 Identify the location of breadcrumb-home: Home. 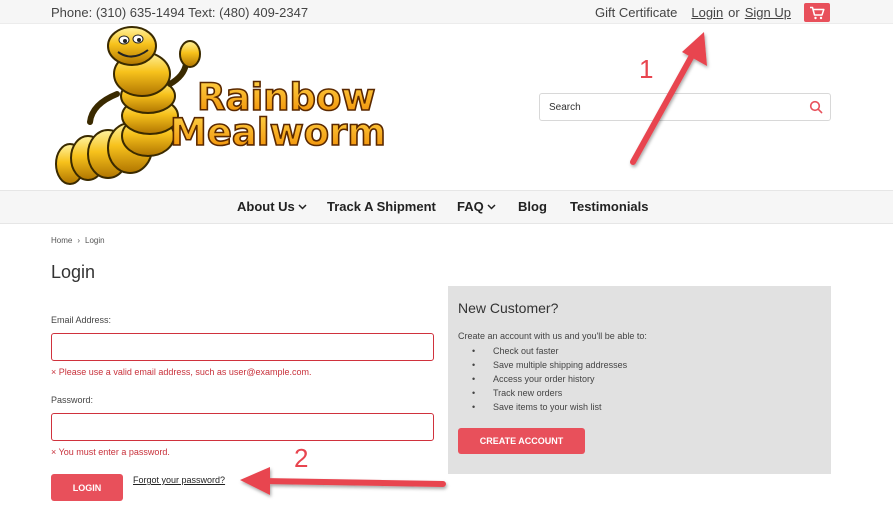
(61, 240).